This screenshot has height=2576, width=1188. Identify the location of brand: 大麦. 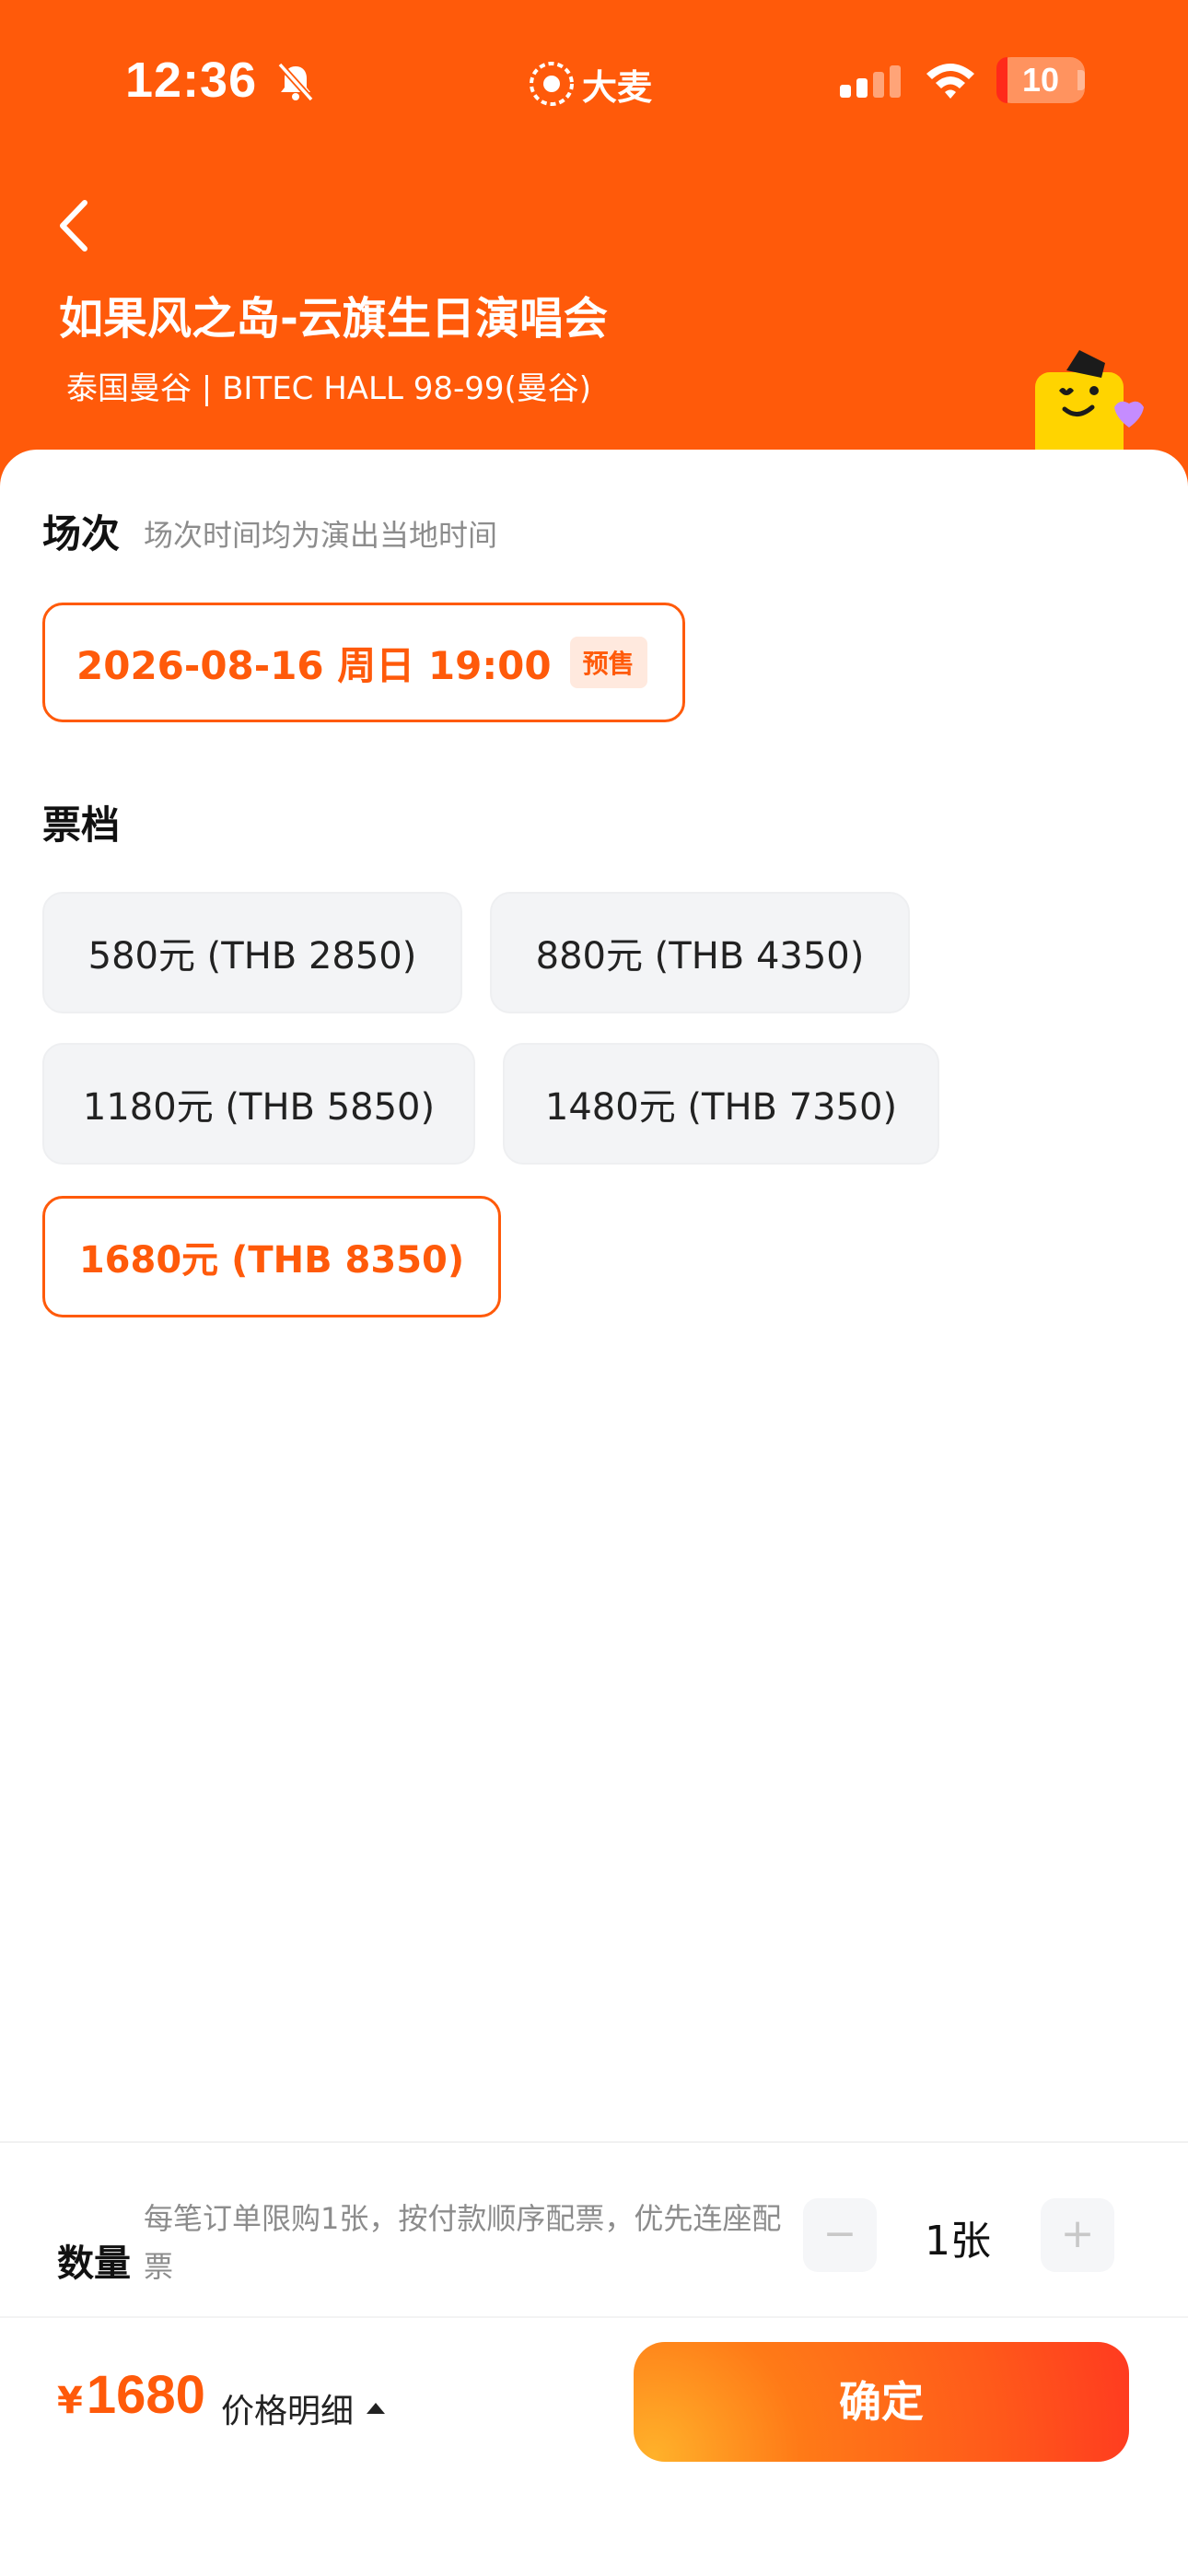
(591, 84).